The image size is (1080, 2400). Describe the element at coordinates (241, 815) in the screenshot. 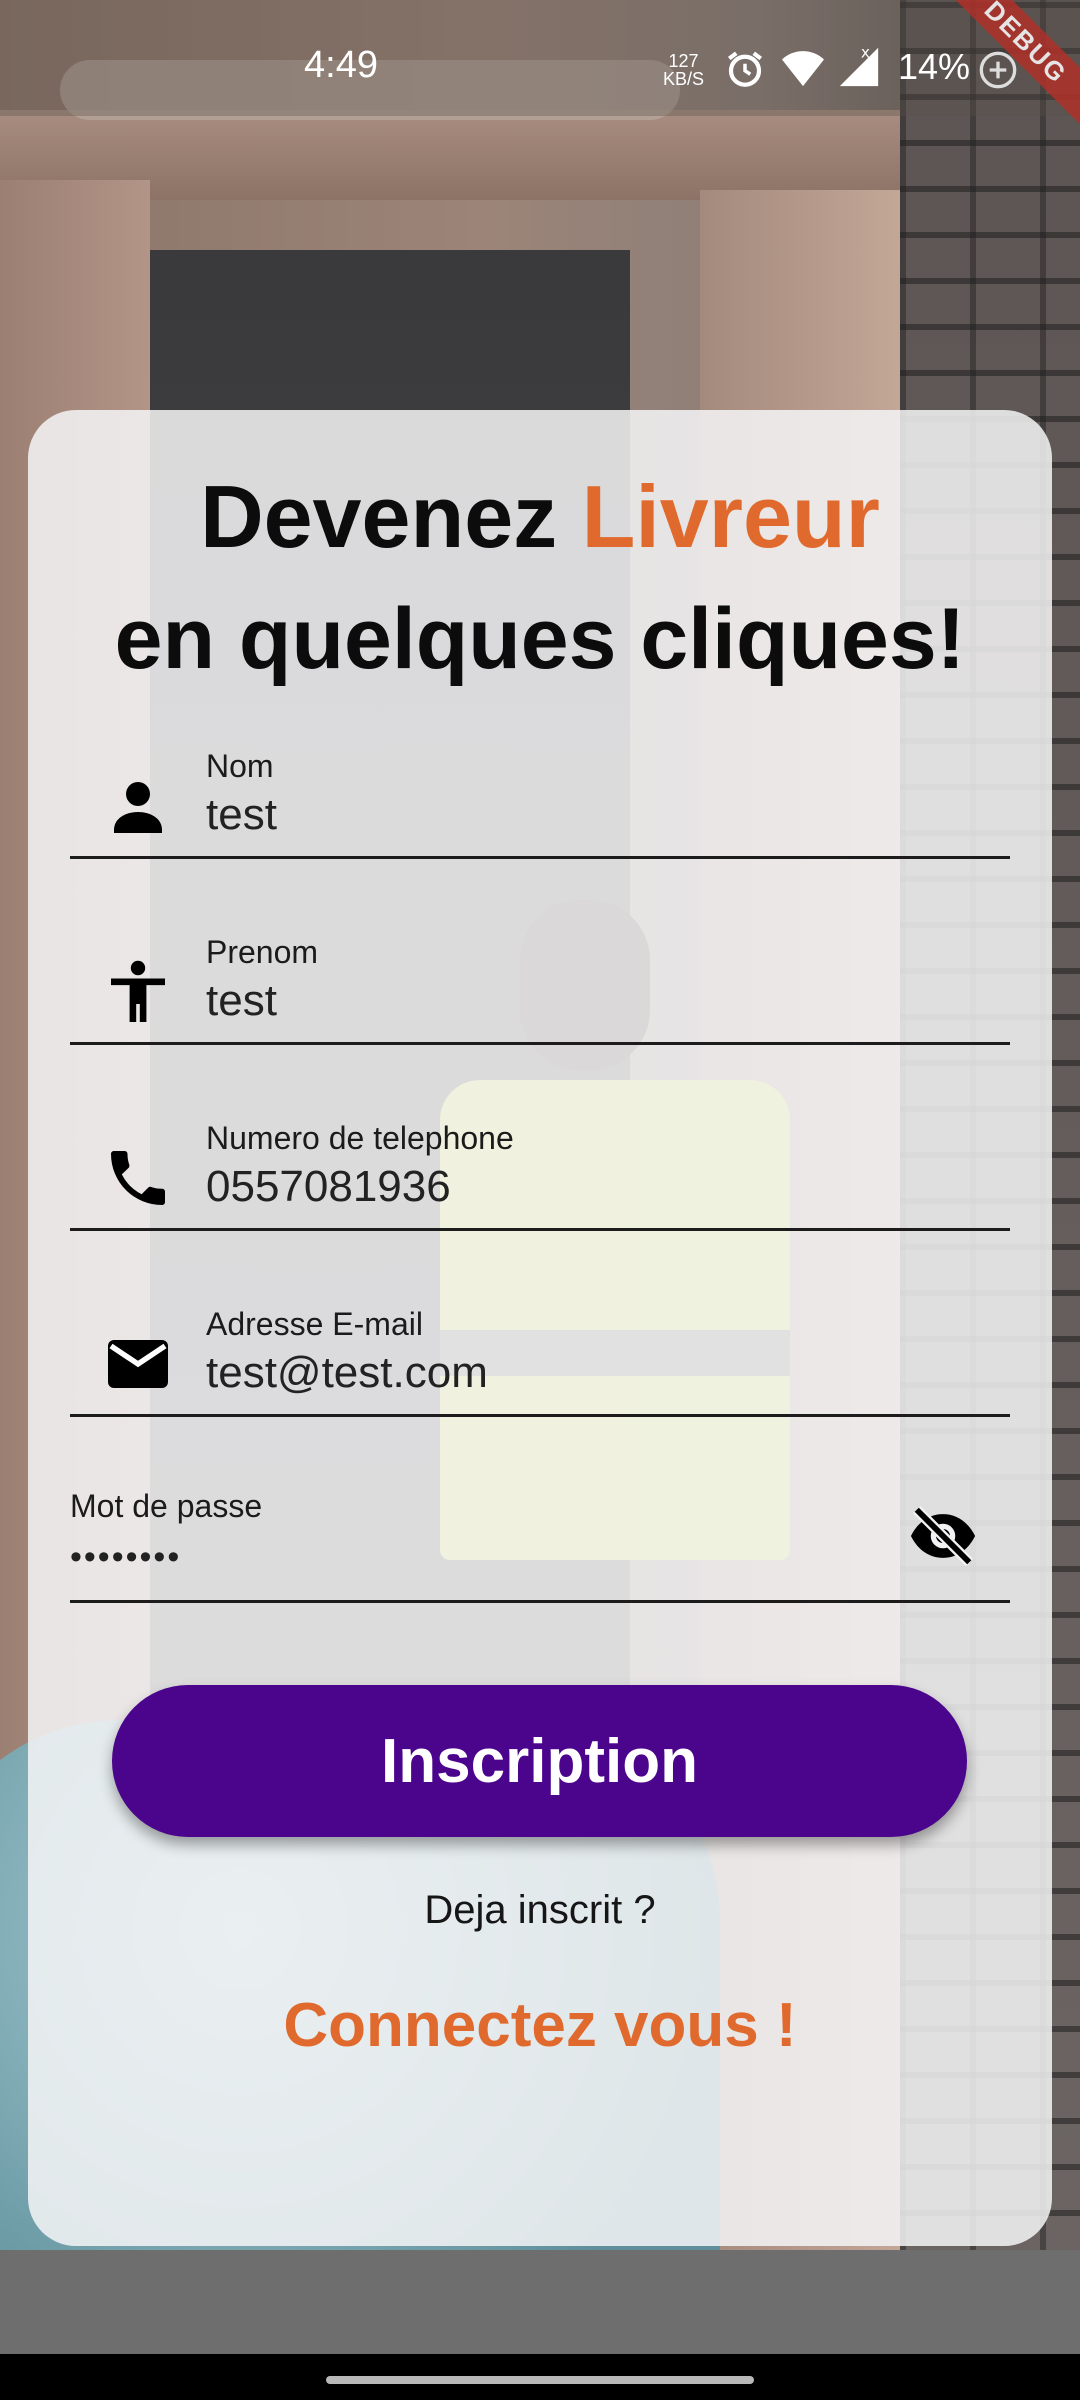

I see `nom-input: test` at that location.